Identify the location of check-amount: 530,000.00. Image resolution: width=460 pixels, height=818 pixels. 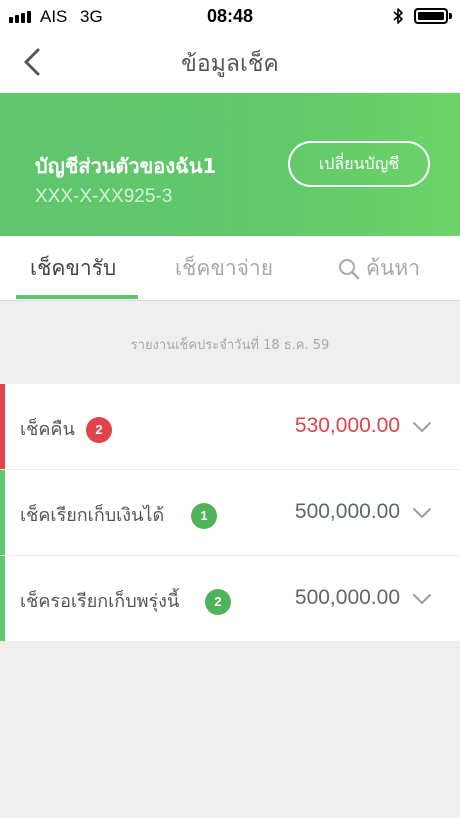
(347, 425).